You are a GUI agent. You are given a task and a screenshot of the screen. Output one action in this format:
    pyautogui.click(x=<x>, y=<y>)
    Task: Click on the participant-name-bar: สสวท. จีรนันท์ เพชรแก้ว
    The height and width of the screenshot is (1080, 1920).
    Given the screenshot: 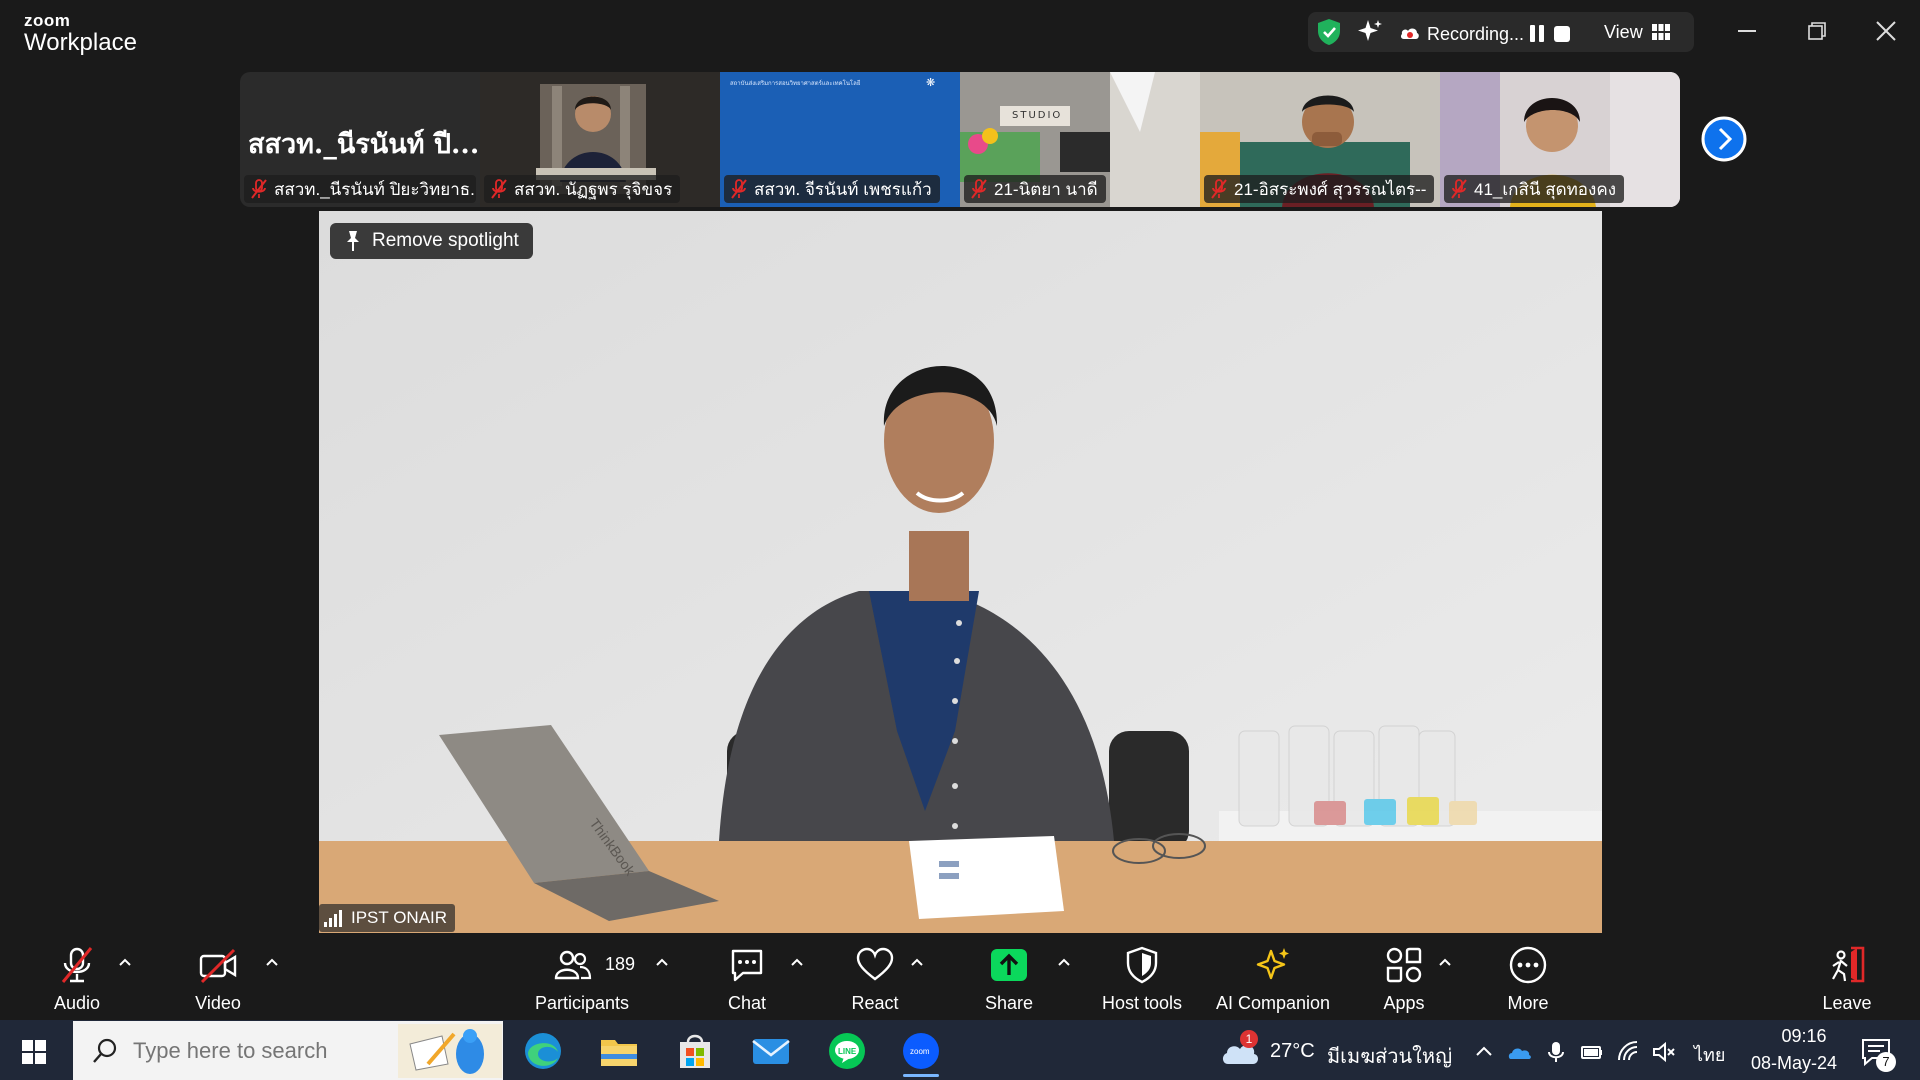 What is the action you would take?
    pyautogui.click(x=832, y=189)
    